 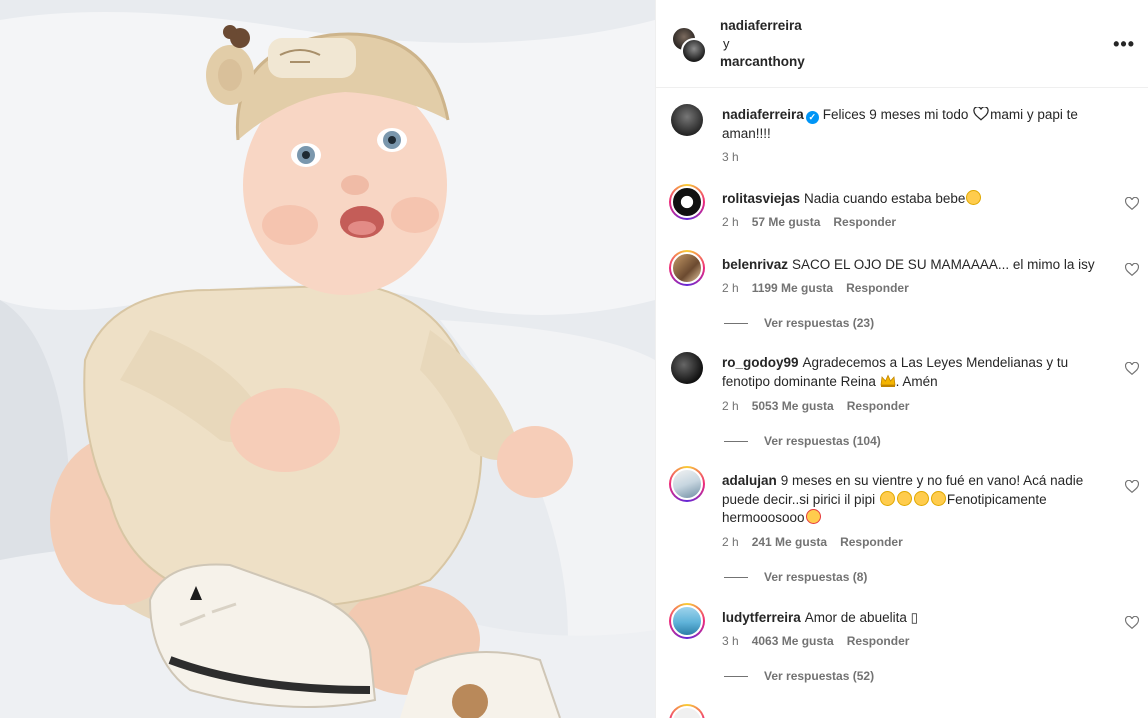 I want to click on comment-username-link: adalujan, so click(x=749, y=480).